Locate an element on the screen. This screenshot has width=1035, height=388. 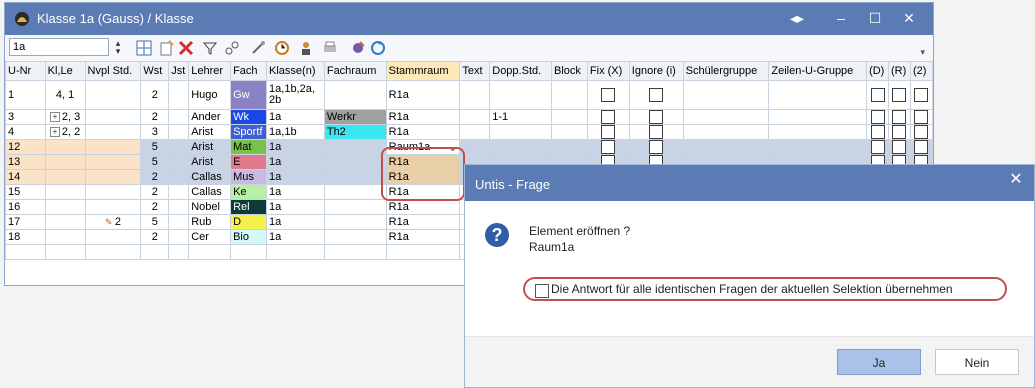
cell-kl-le: 4, 1 is located at coordinates (65, 95).